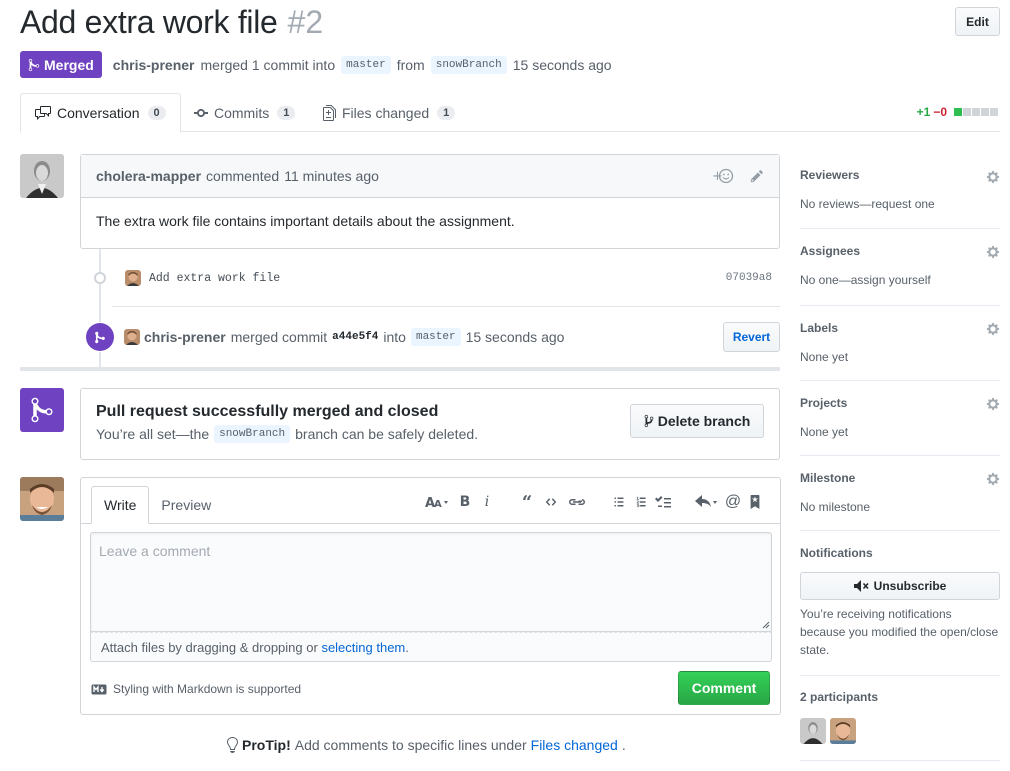 The height and width of the screenshot is (771, 1010). Describe the element at coordinates (619, 502) in the screenshot. I see `unordered-list-icon` at that location.